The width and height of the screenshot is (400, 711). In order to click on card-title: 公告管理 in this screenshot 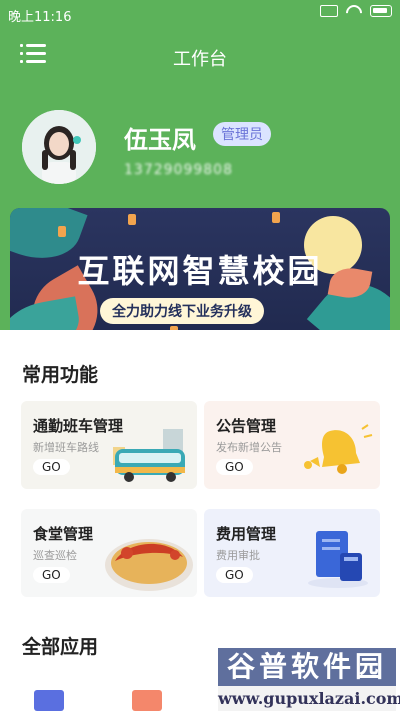, I will do `click(246, 426)`.